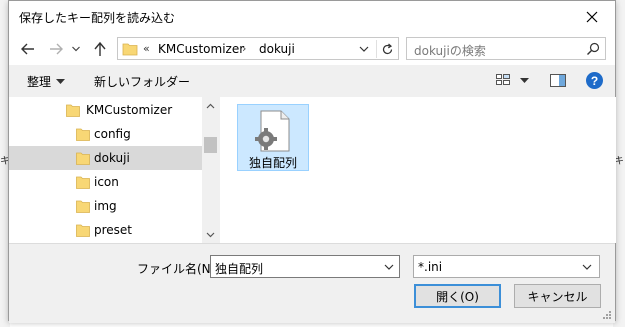 This screenshot has height=327, width=625. I want to click on address-history-dropdown, so click(364, 49).